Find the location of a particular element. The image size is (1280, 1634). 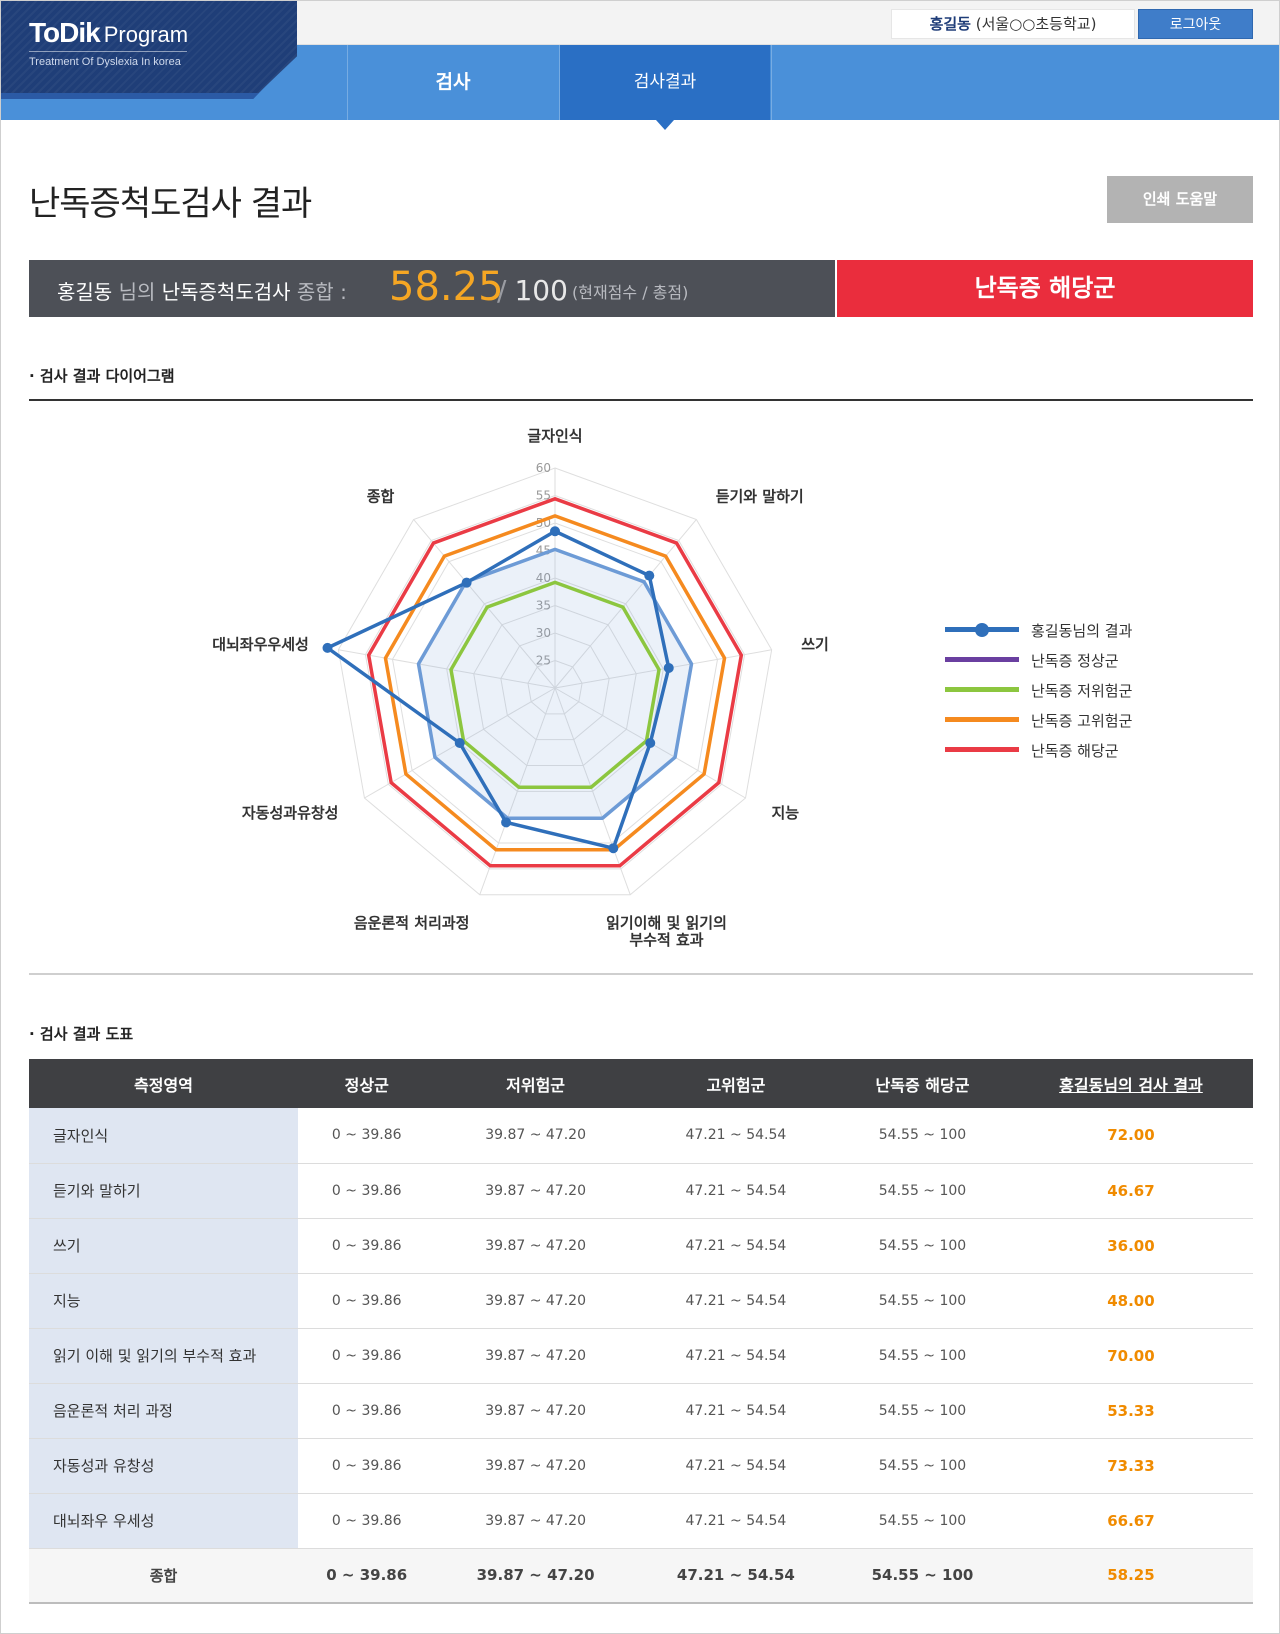

summary-test-name: 난독증척도검사 is located at coordinates (226, 292).